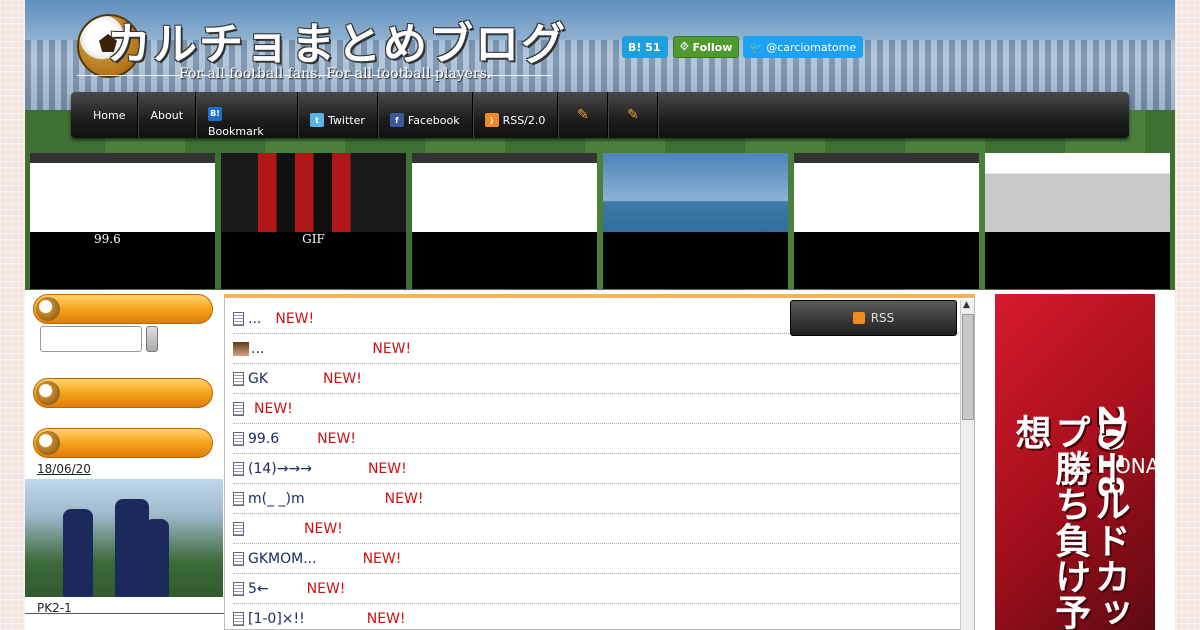  Describe the element at coordinates (966, 305) in the screenshot. I see `scroll-up-arrow-icon: ▲` at that location.